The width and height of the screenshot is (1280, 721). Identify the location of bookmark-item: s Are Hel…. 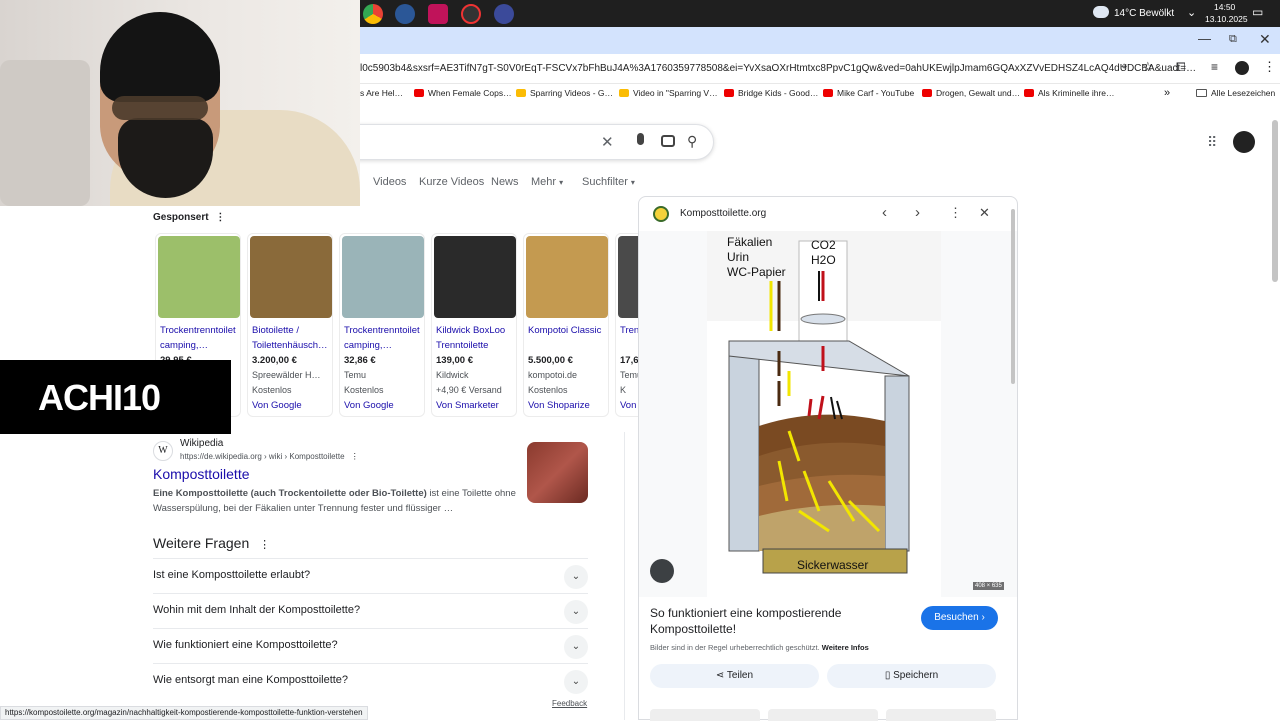
(381, 93).